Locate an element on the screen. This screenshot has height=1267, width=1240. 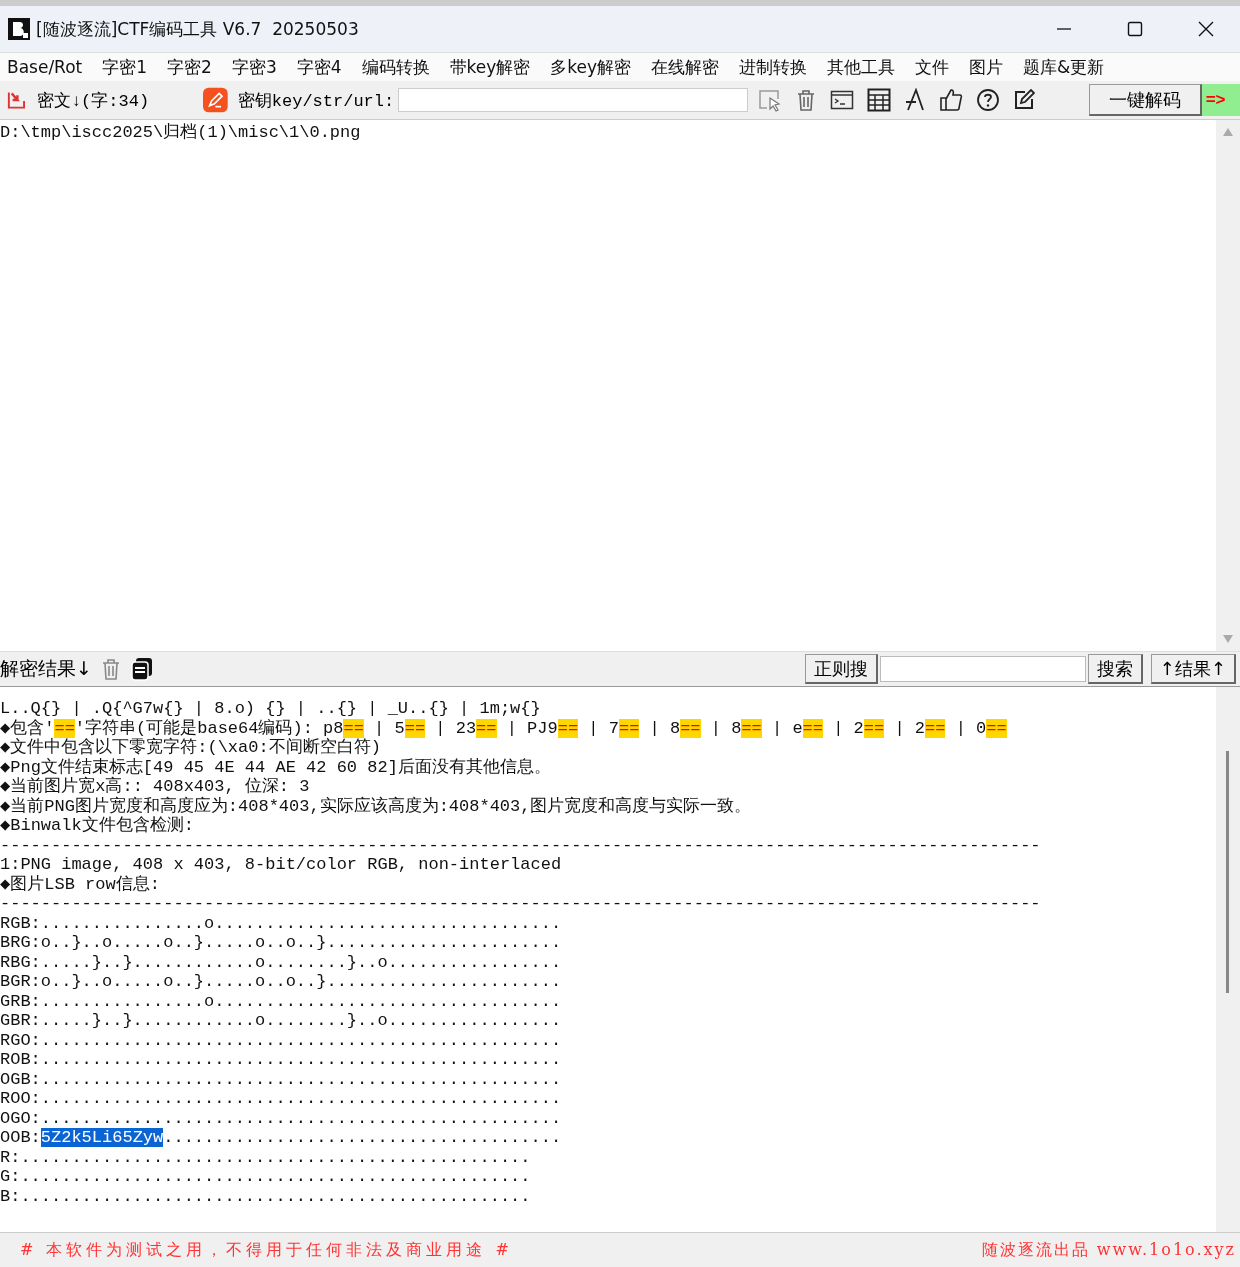
key-input-field is located at coordinates (573, 100).